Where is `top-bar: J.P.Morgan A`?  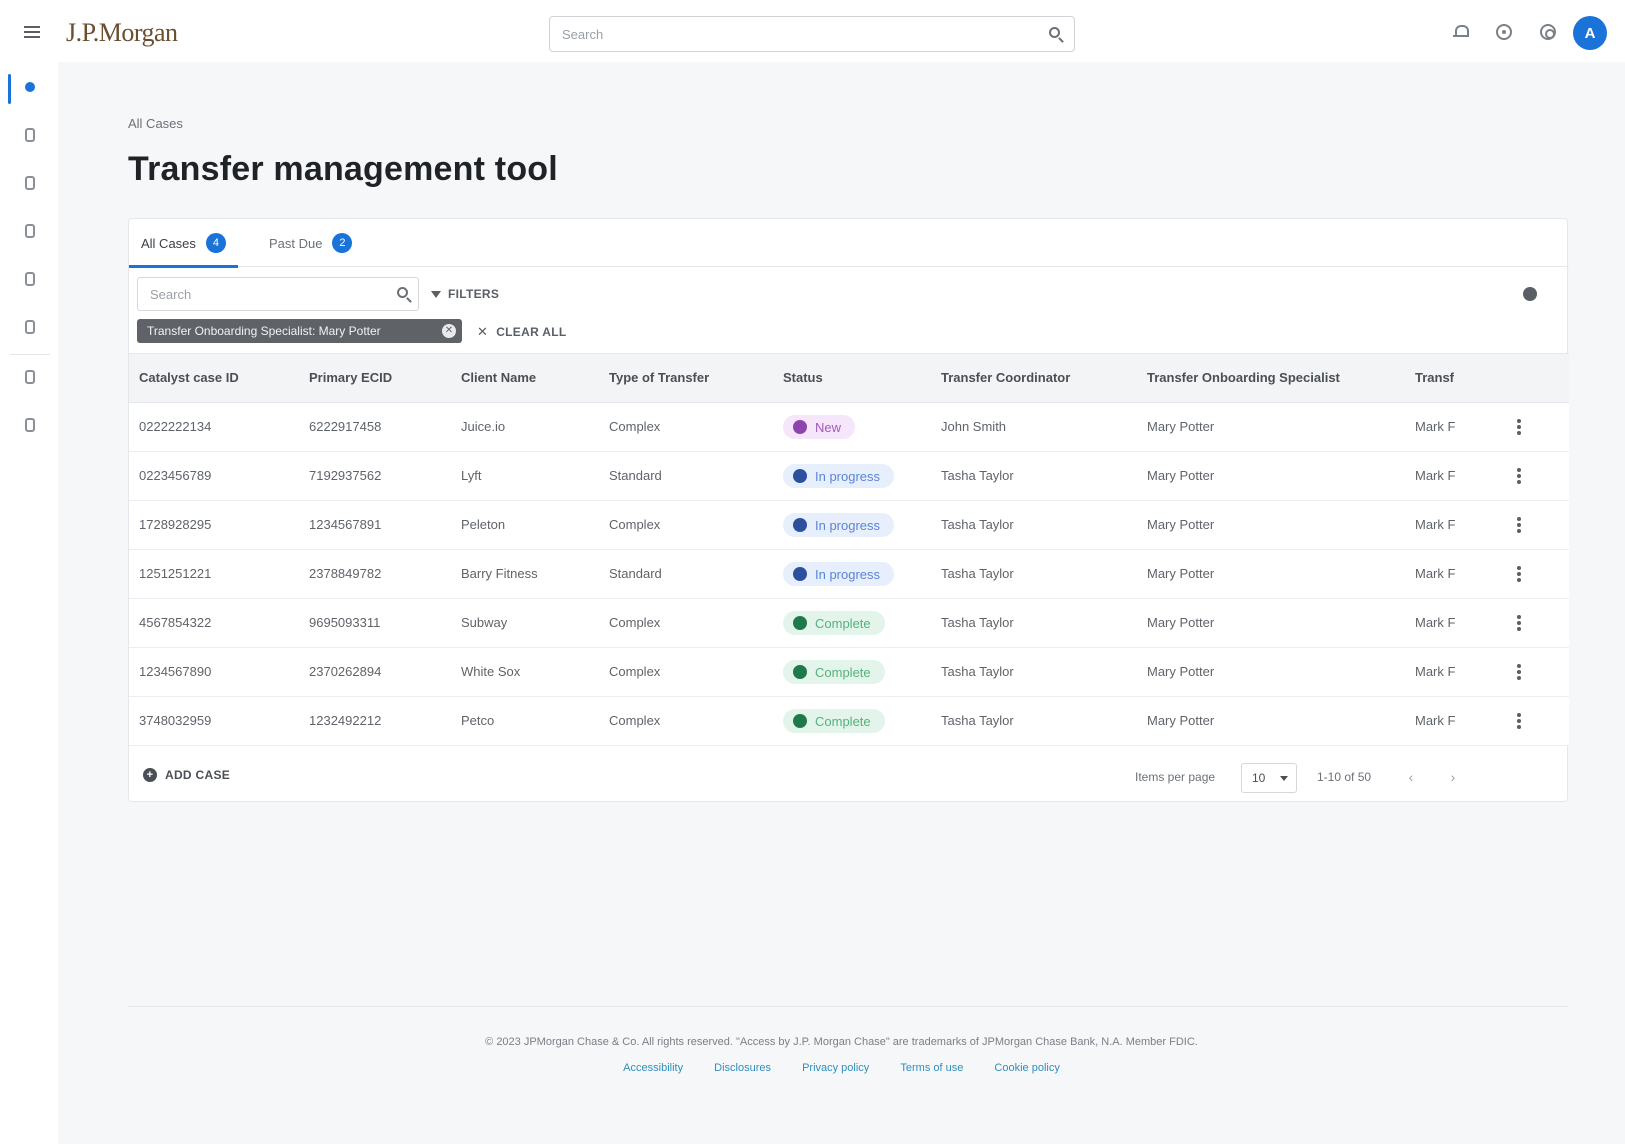 top-bar: J.P.Morgan A is located at coordinates (812, 31).